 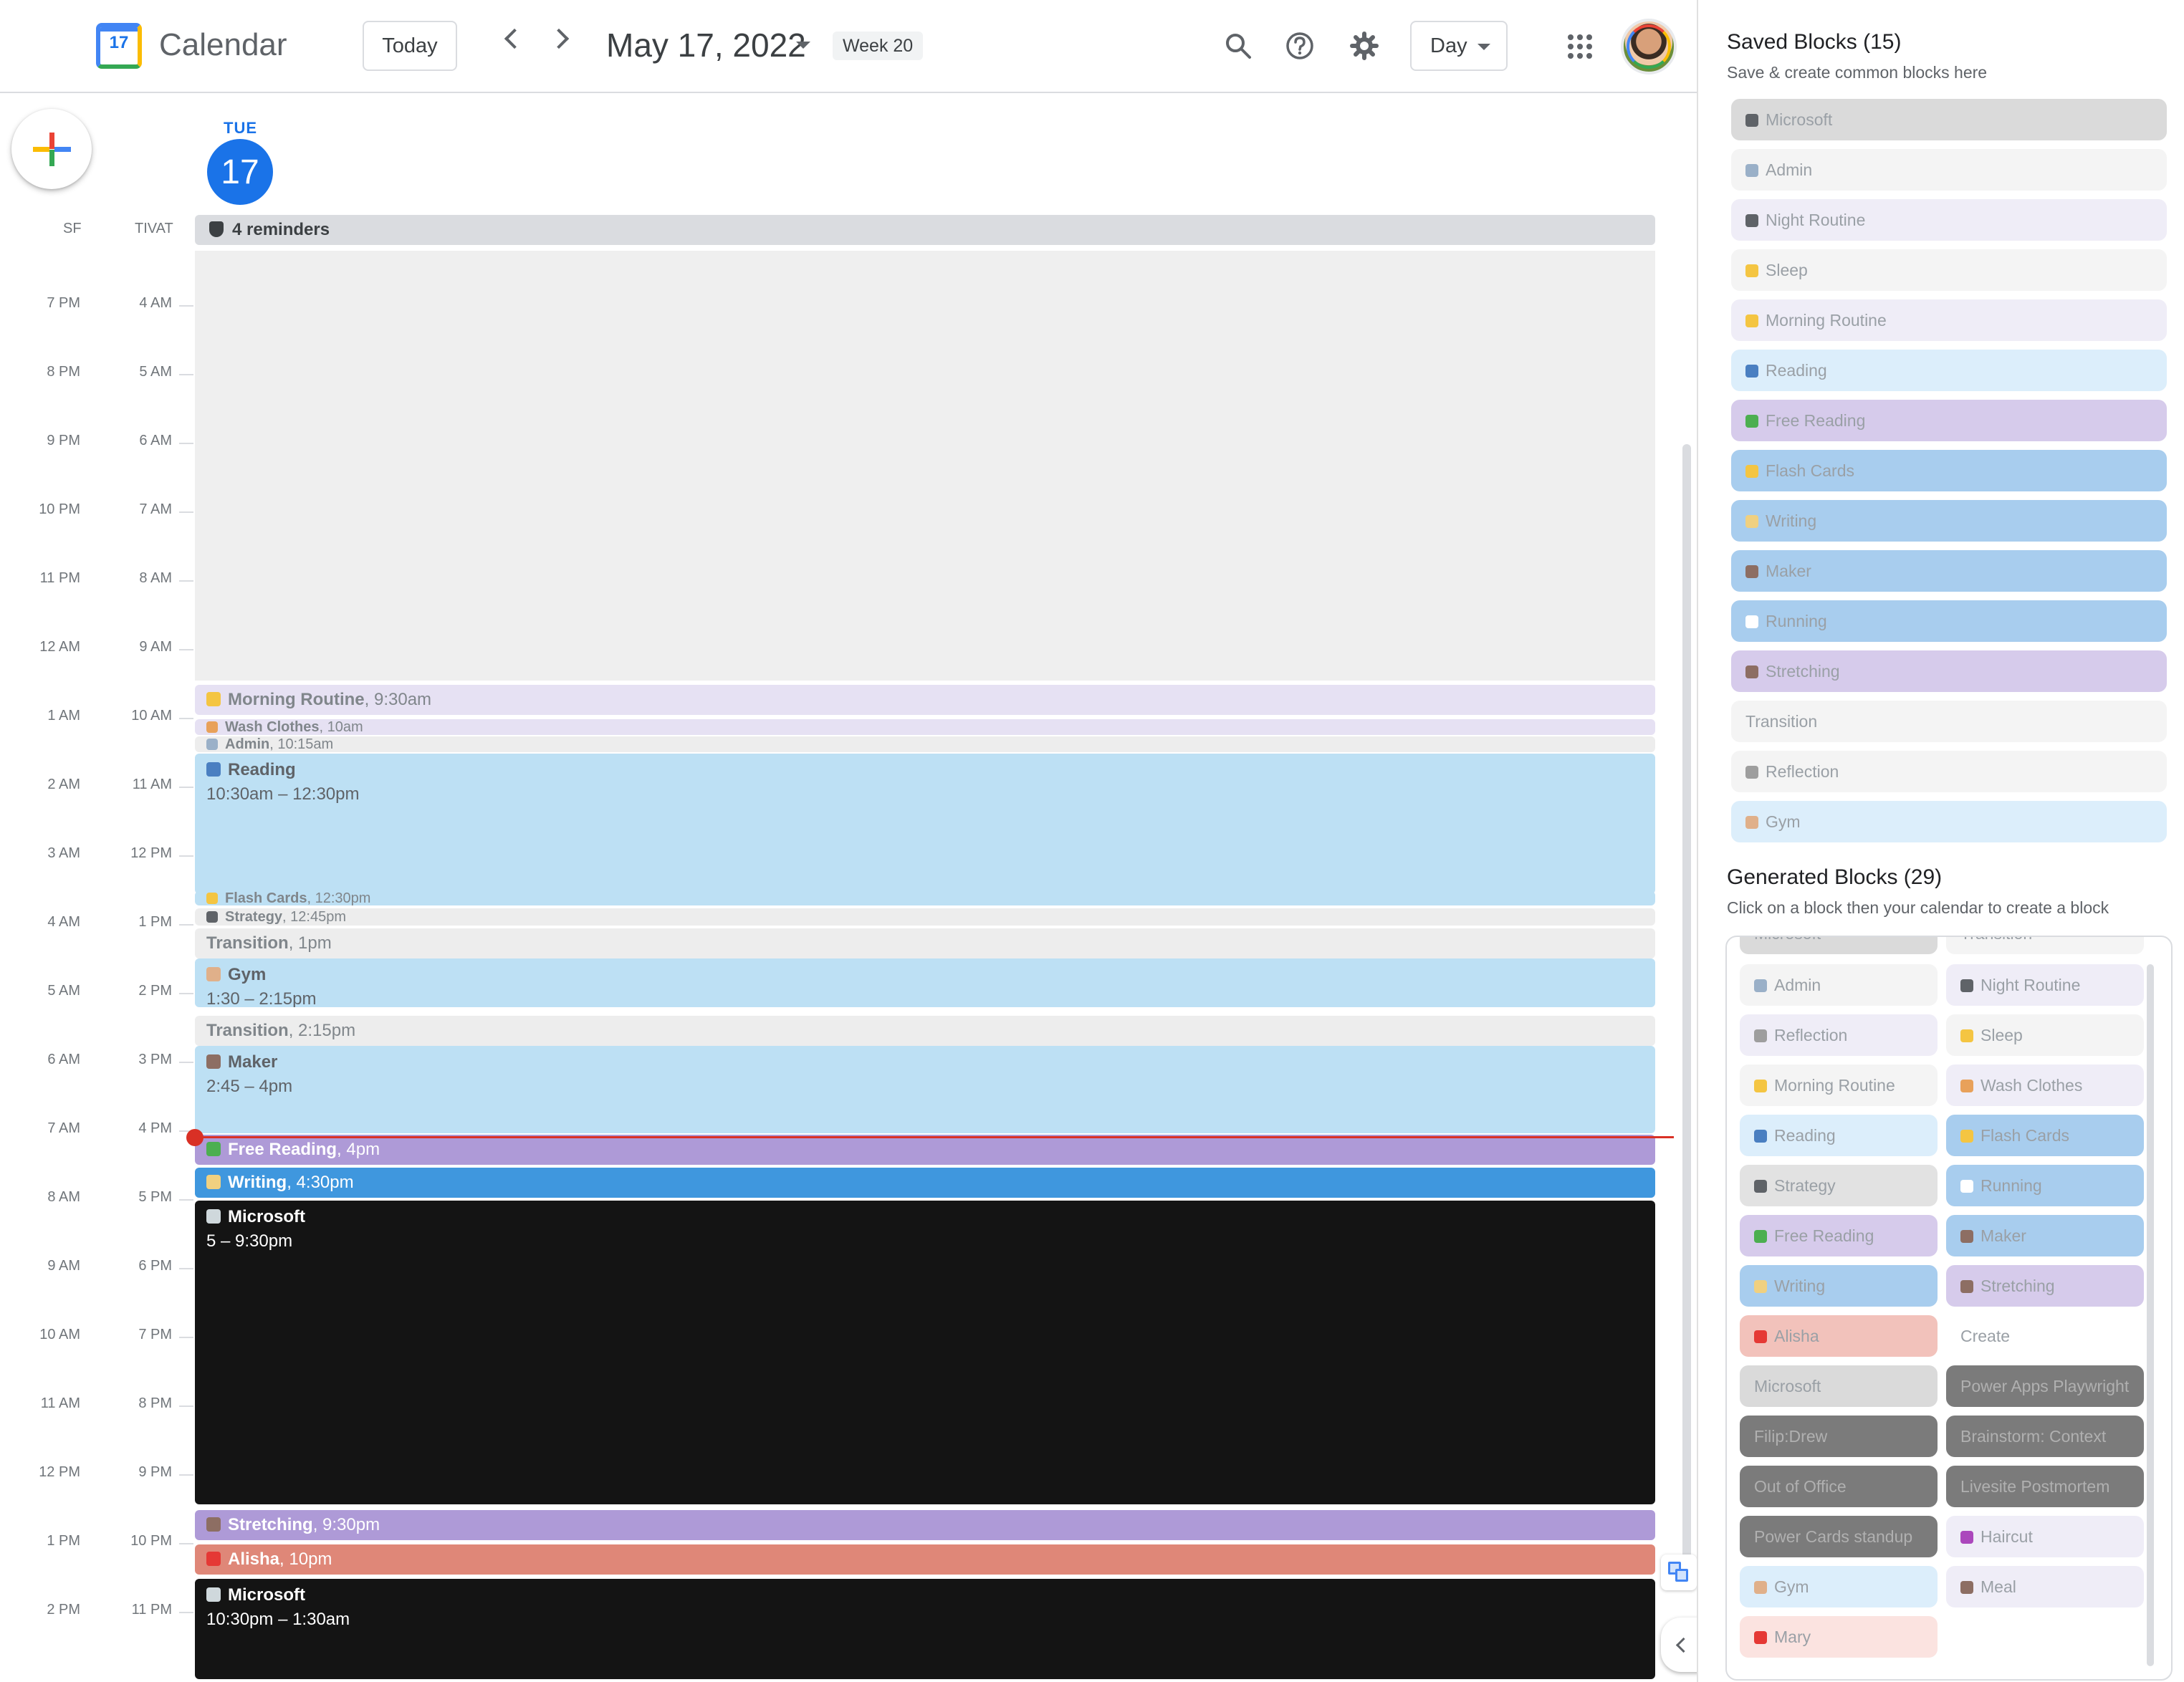 I want to click on time-label-secondary: 12 PM, so click(x=151, y=853).